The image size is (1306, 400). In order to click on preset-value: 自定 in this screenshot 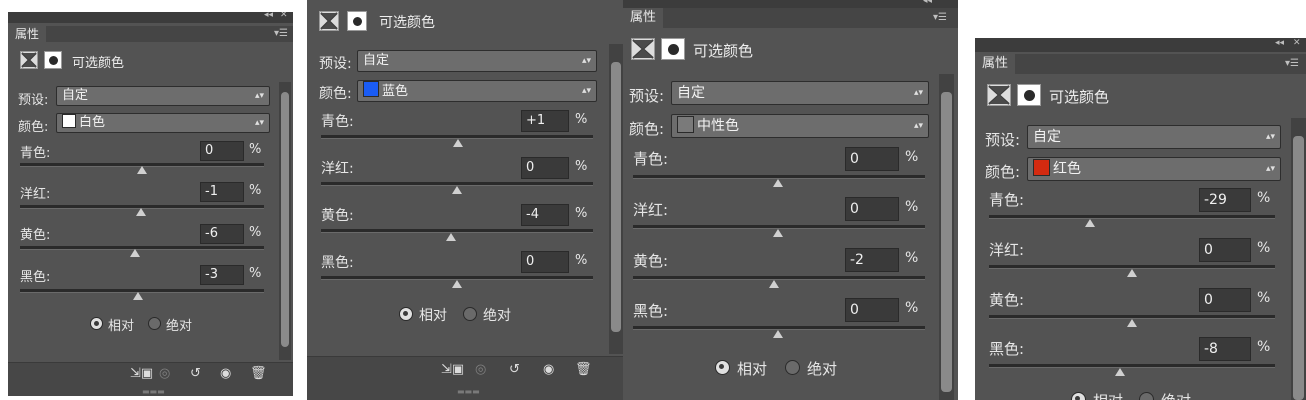, I will do `click(75, 95)`.